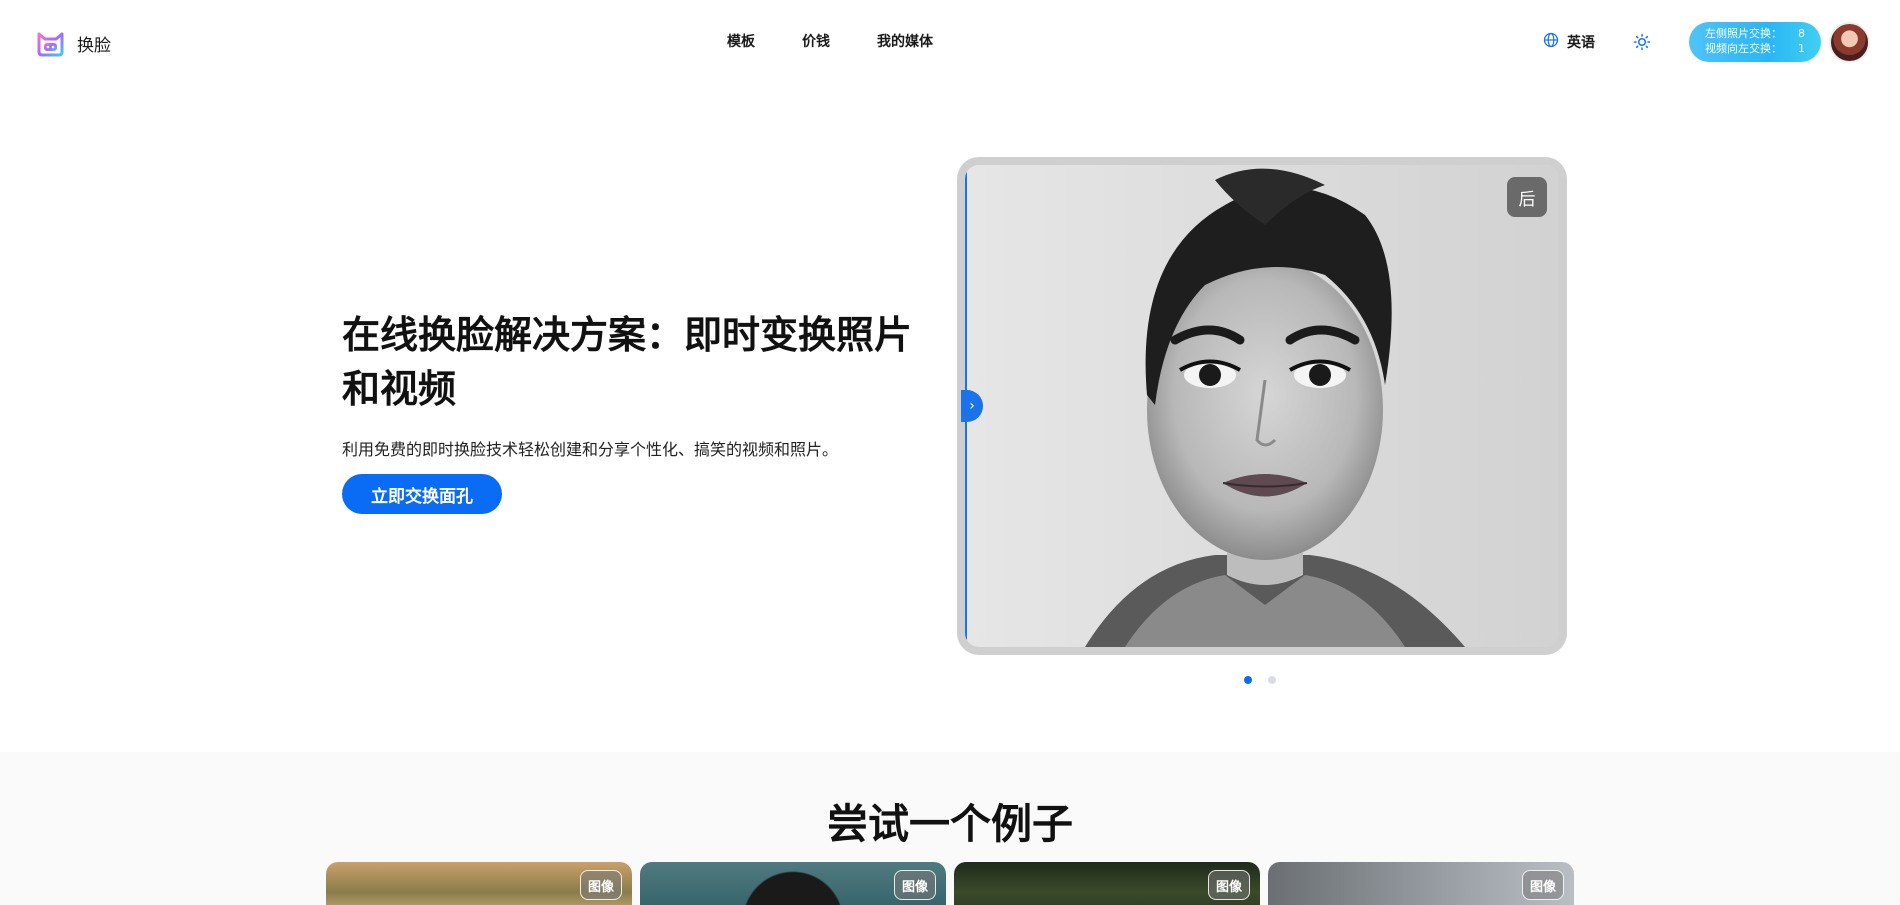  I want to click on logo: 换脸, so click(73, 43).